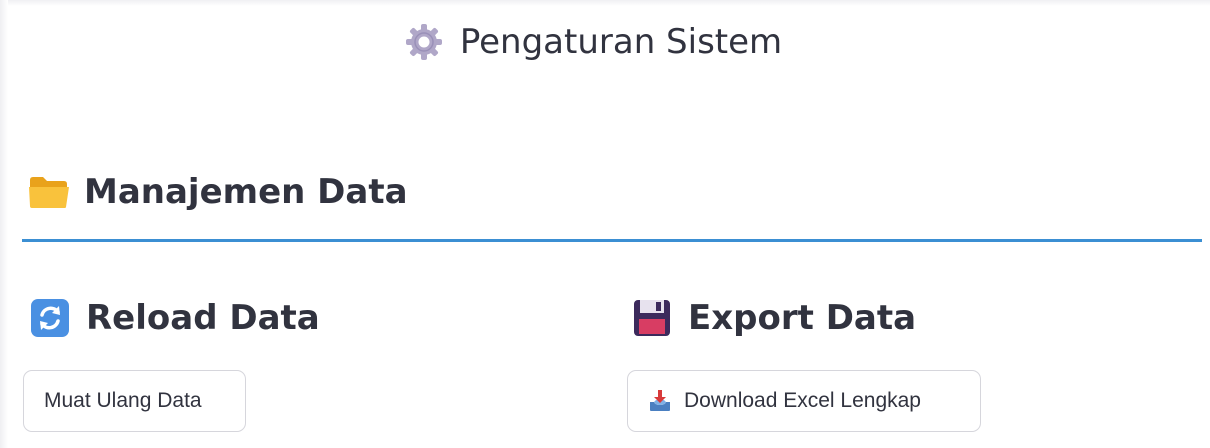  What do you see at coordinates (660, 400) in the screenshot?
I see `download-tray-icon` at bounding box center [660, 400].